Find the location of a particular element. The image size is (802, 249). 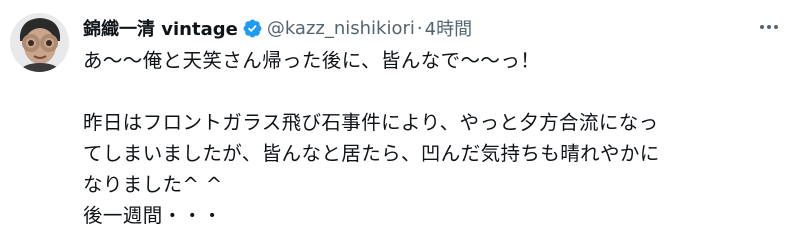

more-dots-icon is located at coordinates (769, 27).